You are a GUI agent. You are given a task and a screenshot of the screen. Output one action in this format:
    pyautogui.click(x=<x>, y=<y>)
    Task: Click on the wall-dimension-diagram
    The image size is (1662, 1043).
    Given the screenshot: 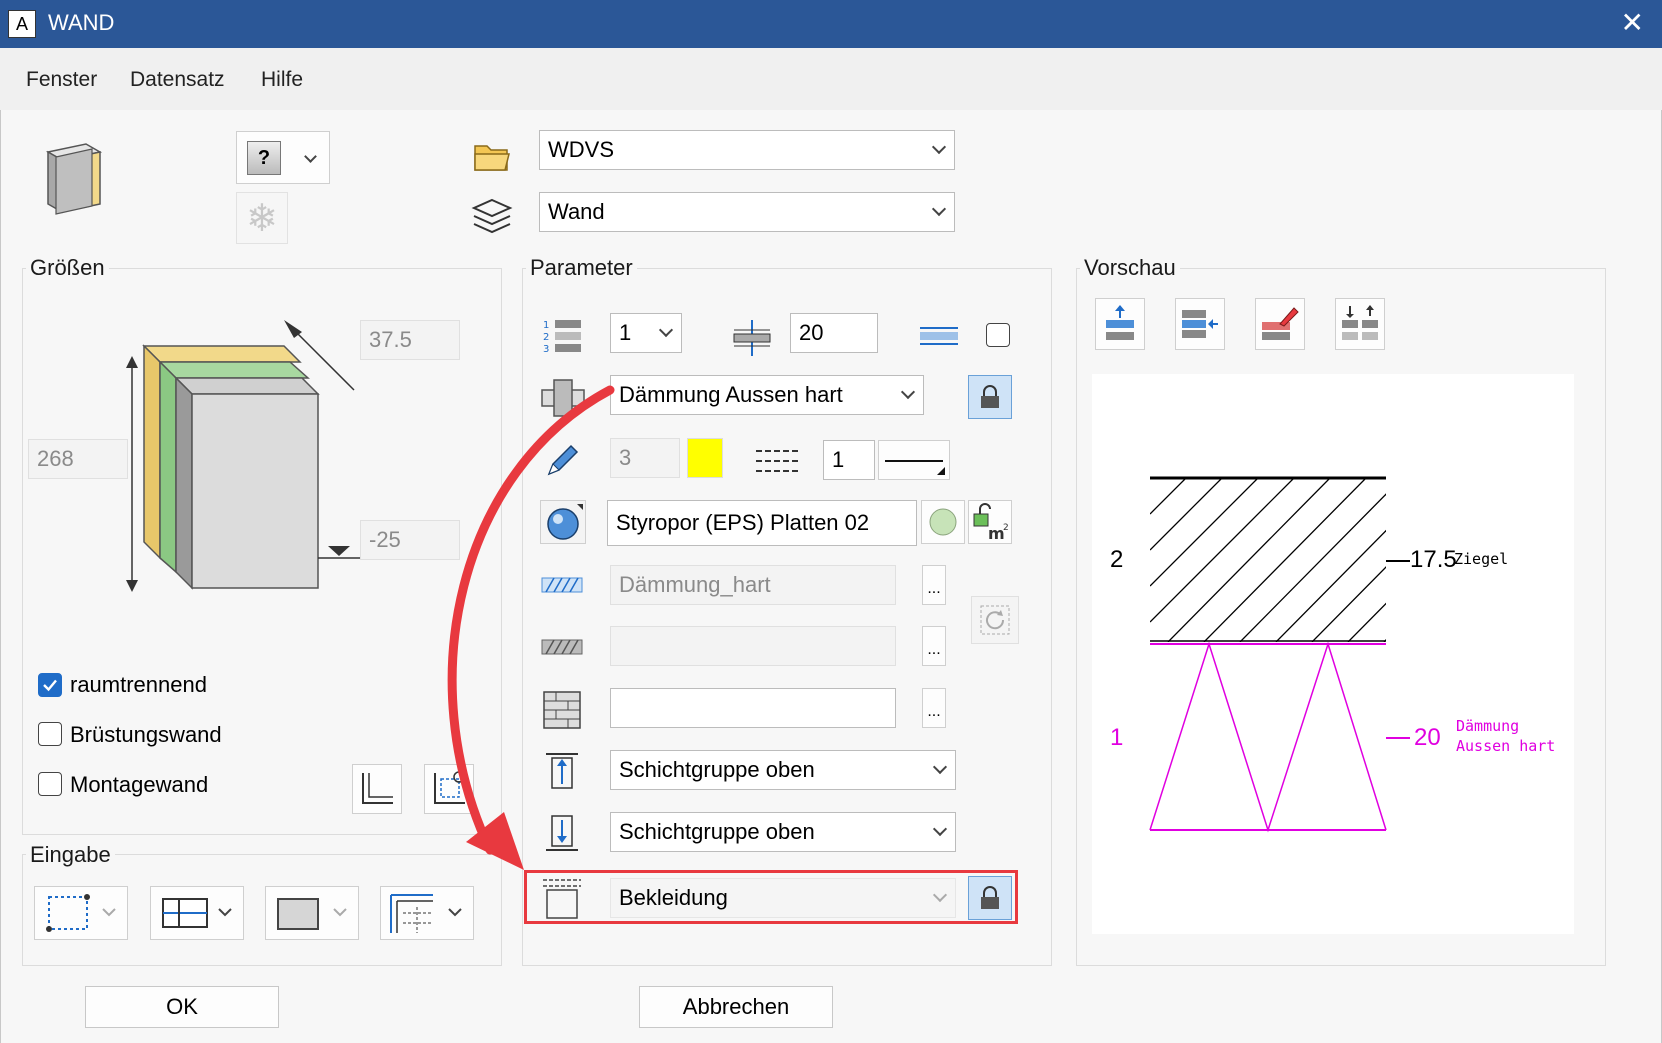 What is the action you would take?
    pyautogui.click(x=253, y=460)
    